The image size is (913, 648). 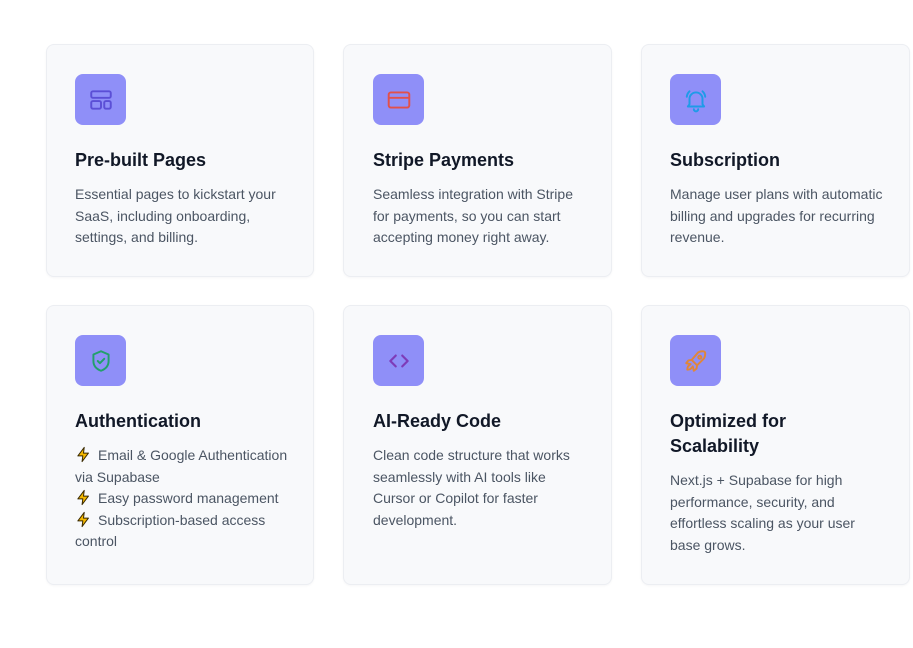 I want to click on layout-icon, so click(x=100, y=99).